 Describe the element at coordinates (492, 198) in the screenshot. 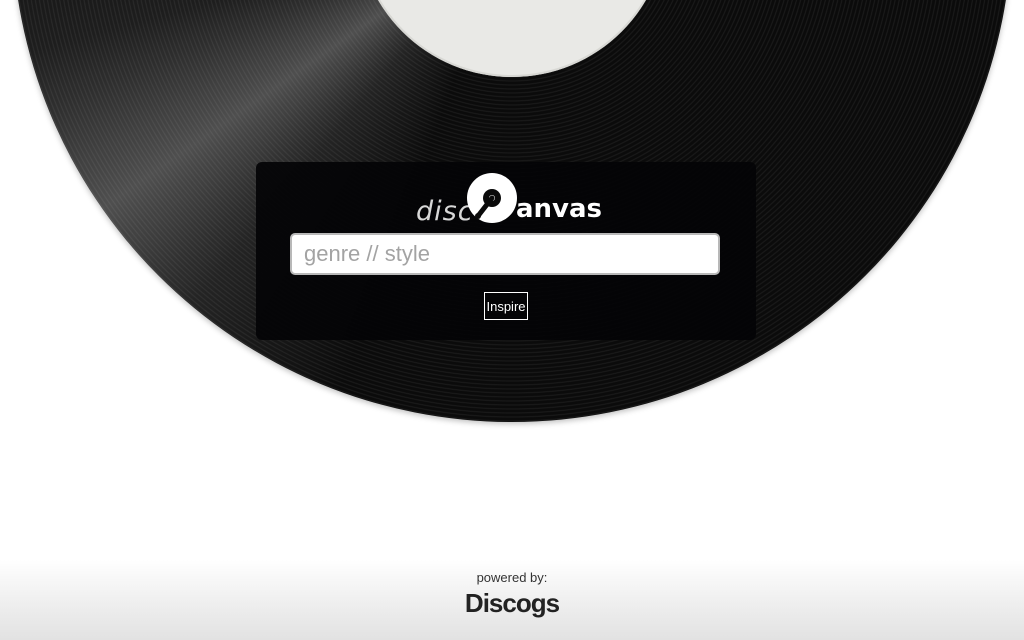

I see `vinyl-record-icon` at that location.